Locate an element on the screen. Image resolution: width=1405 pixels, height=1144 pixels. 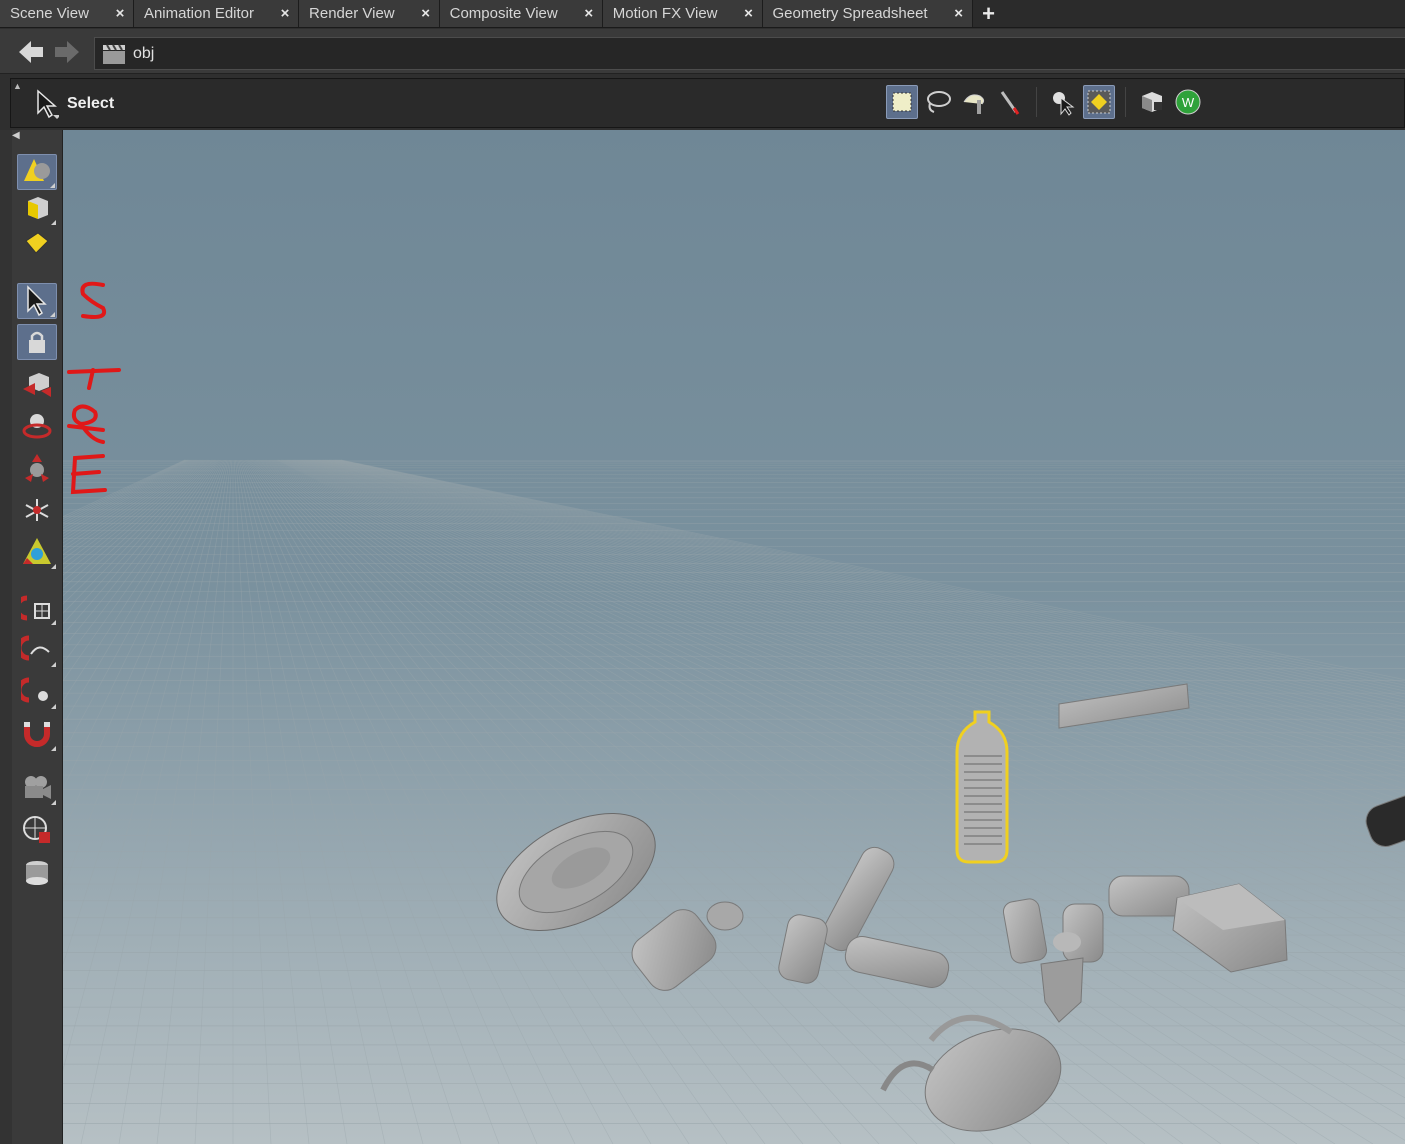
tab-label: Composite View is located at coordinates (503, 13).